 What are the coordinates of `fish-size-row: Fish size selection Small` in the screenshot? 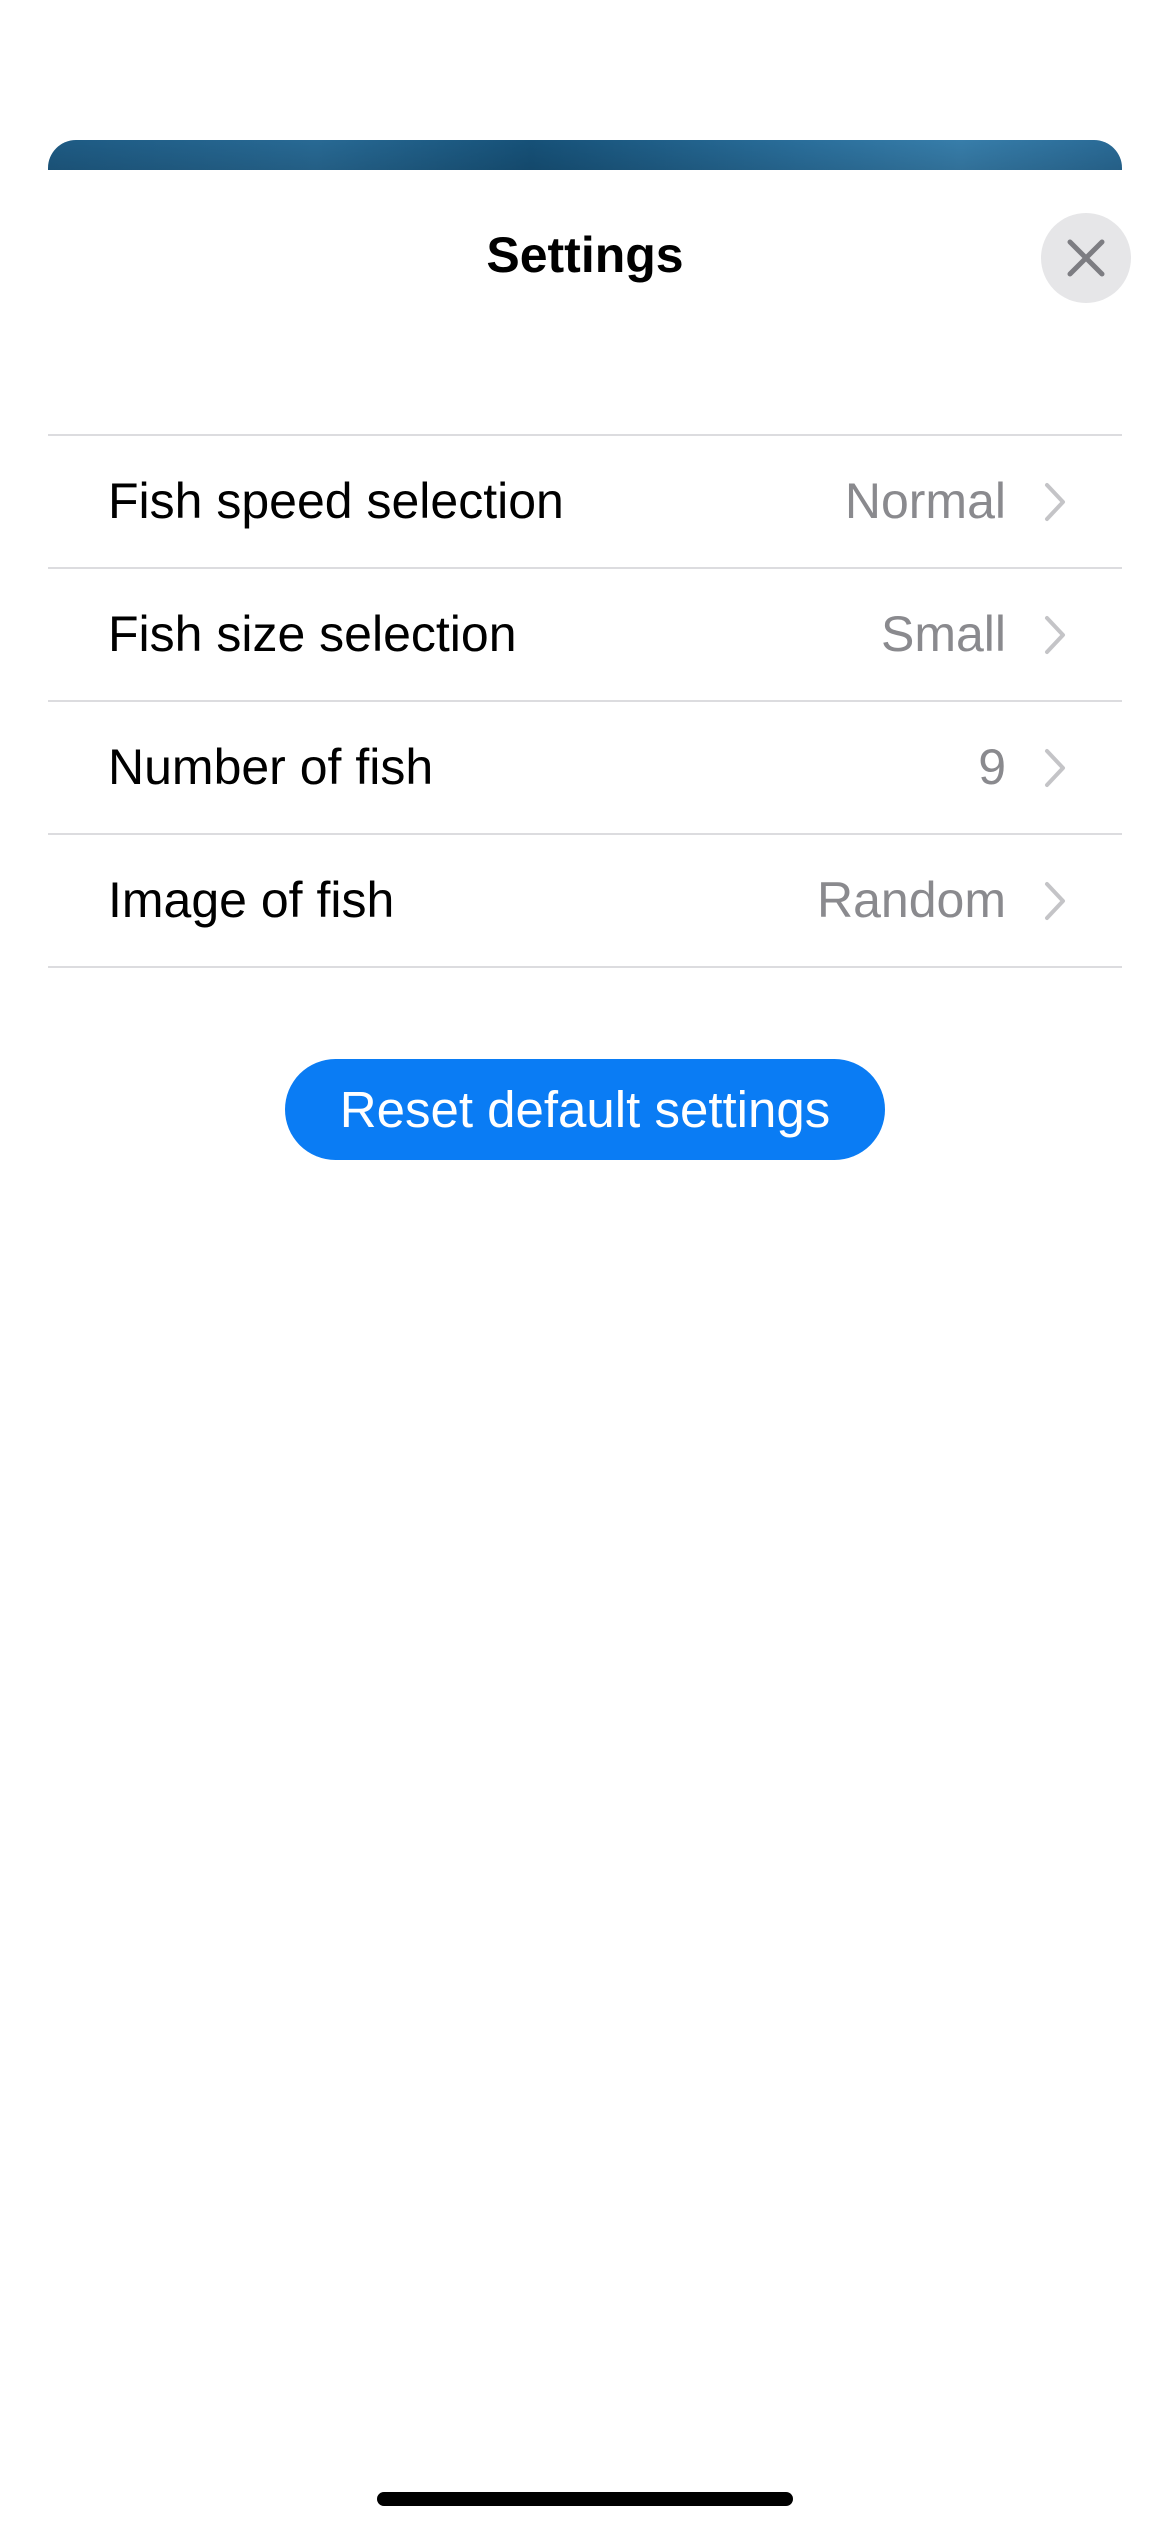 It's located at (585, 635).